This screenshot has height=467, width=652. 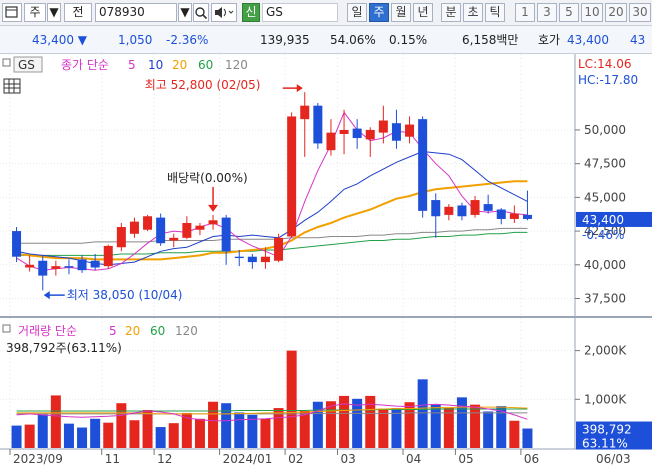 What do you see at coordinates (413, 459) in the screenshot?
I see `x-axis-label: 04` at bounding box center [413, 459].